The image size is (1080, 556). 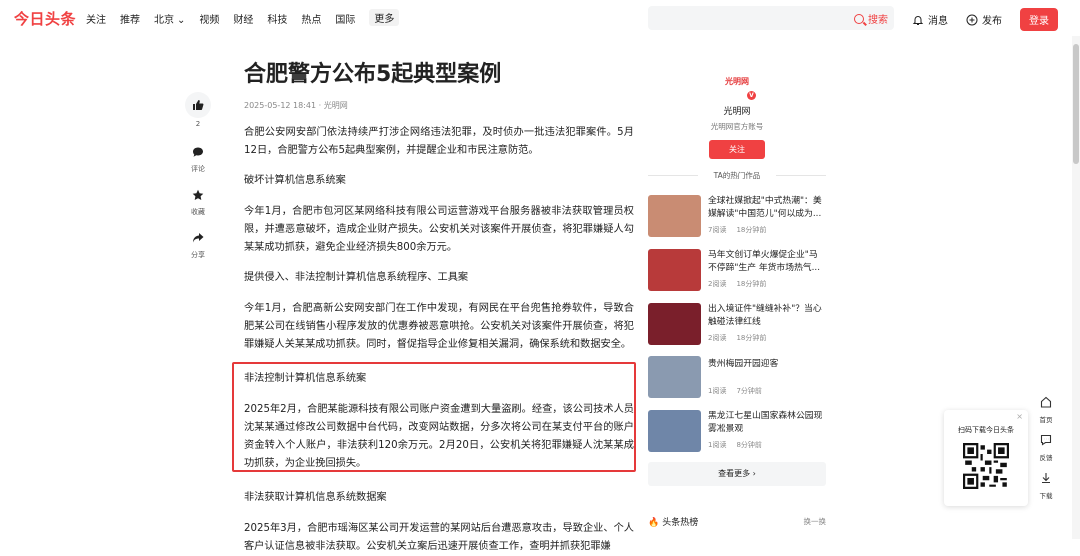 I want to click on article-actions: 2 评论 收藏 分享, so click(x=198, y=182).